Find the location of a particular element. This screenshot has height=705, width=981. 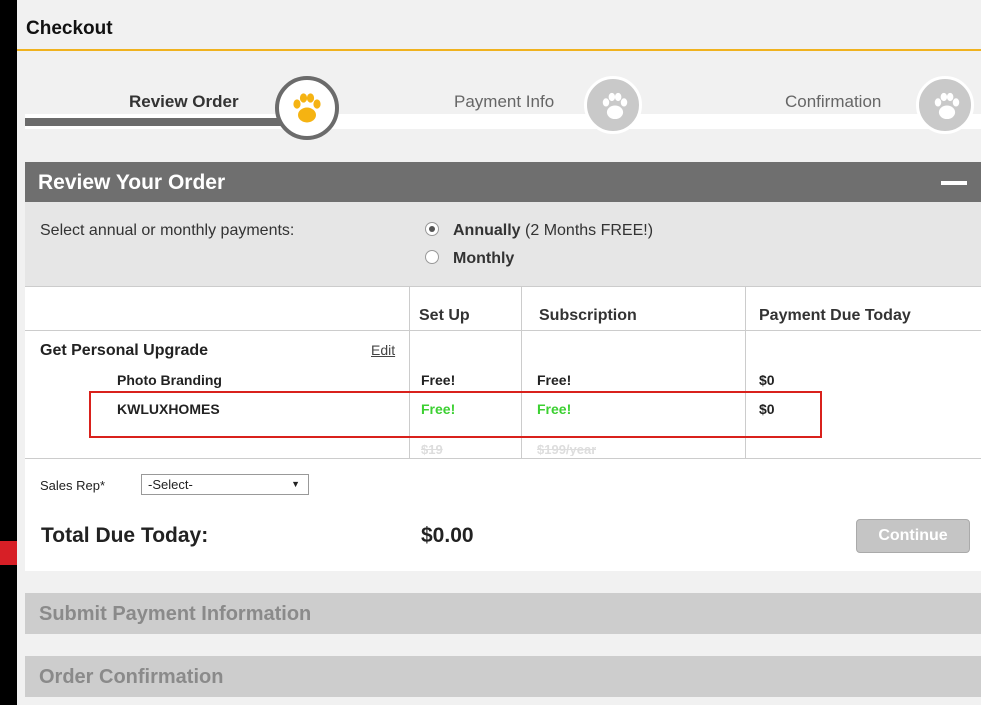

payment-frequency-prompt: Select annual or monthly payments: is located at coordinates (167, 230).